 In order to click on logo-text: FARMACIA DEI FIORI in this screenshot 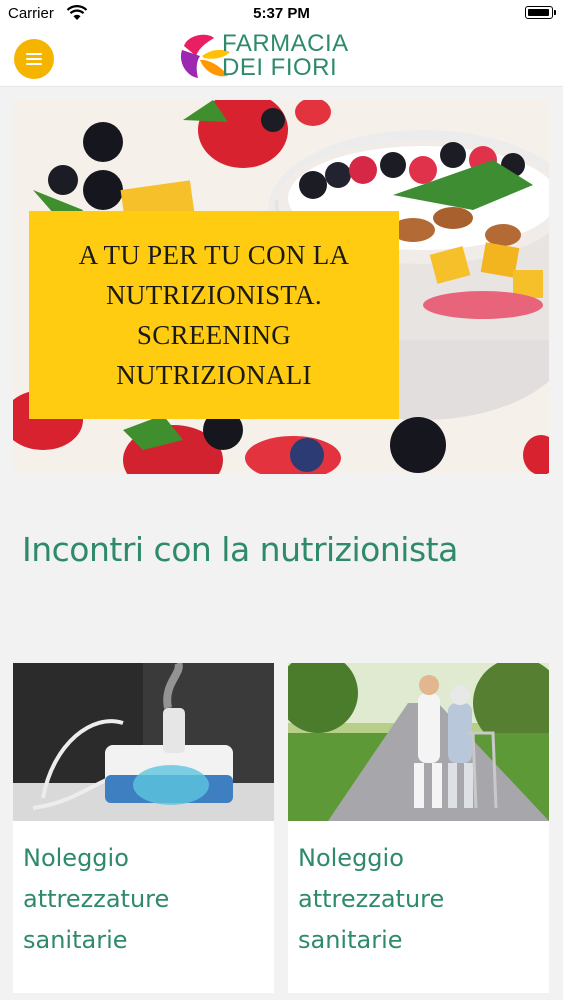, I will do `click(285, 56)`.